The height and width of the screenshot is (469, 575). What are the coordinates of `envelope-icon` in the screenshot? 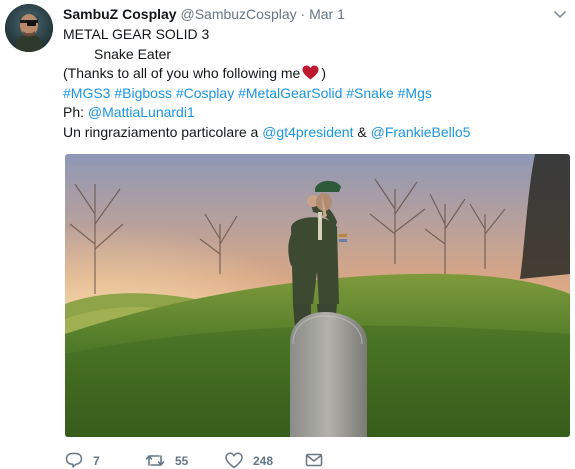 It's located at (314, 460).